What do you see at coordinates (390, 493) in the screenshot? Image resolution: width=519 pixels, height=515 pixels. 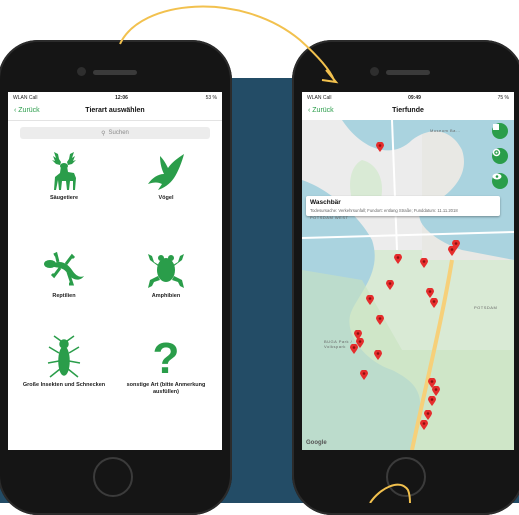 I see `arrow-curve-bottom` at bounding box center [390, 493].